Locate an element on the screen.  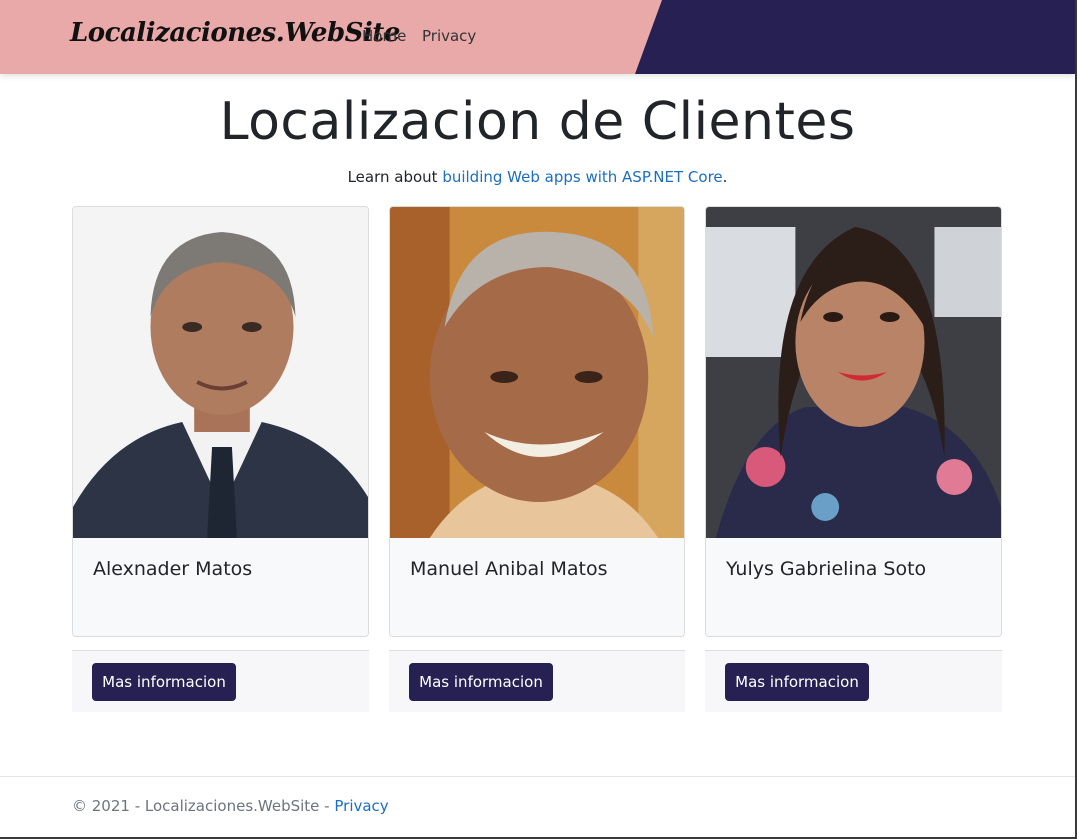
client-name: Manuel Anibal Matos is located at coordinates (509, 569).